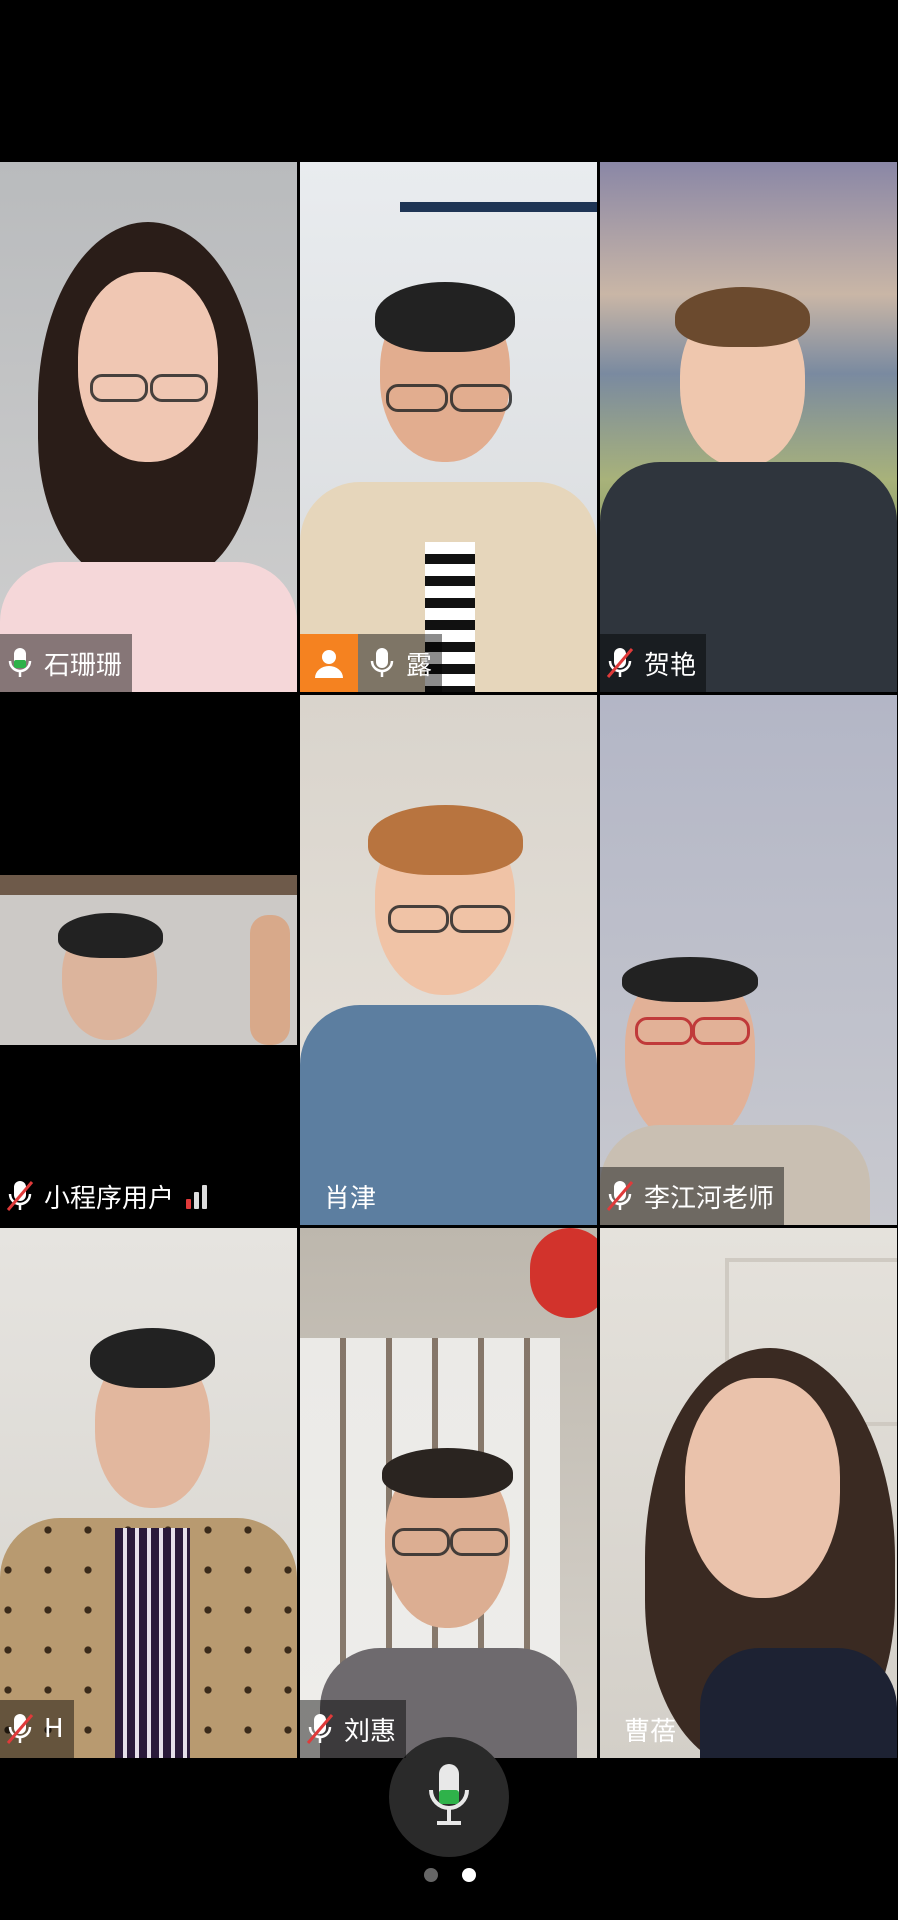  What do you see at coordinates (54, 1729) in the screenshot?
I see `participant-name: H` at bounding box center [54, 1729].